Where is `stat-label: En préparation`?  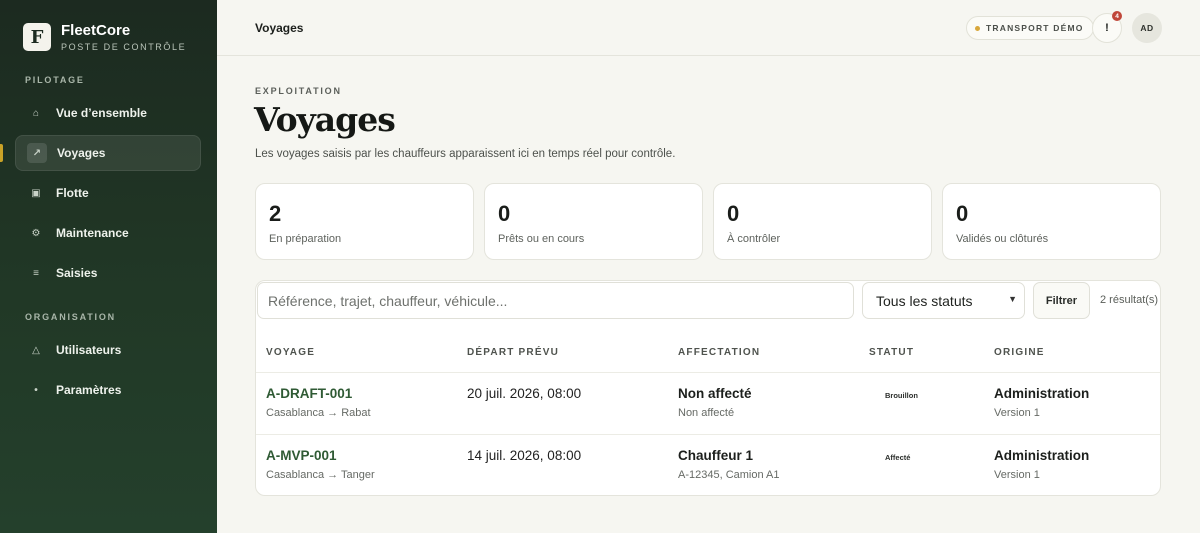
stat-label: En préparation is located at coordinates (305, 239).